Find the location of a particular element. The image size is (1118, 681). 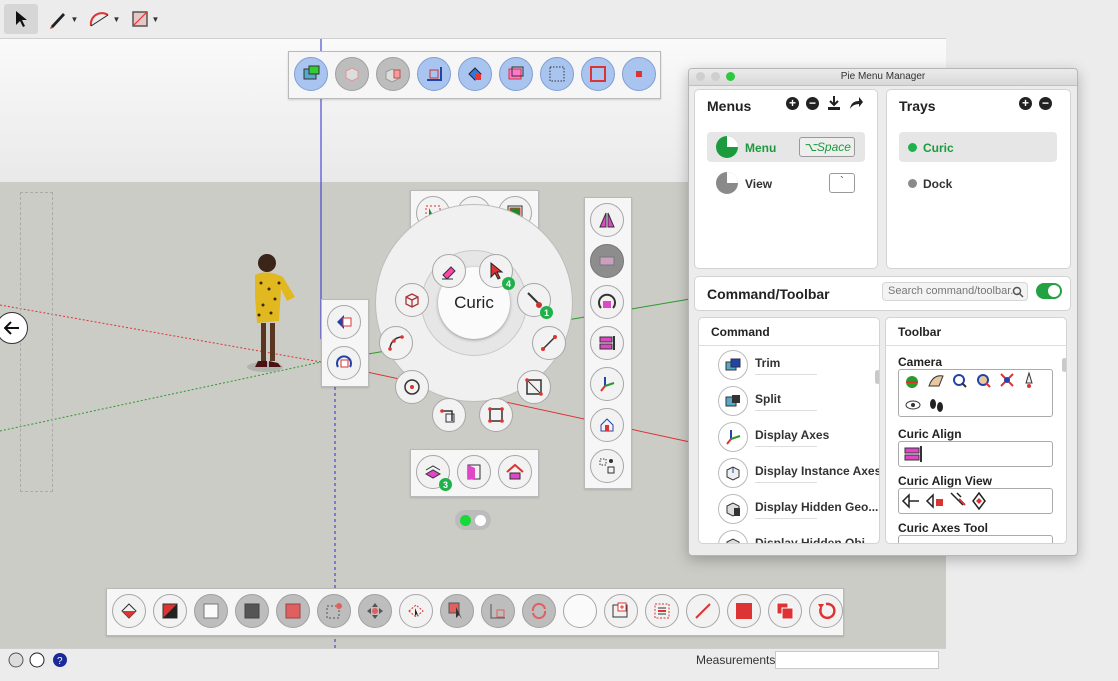

eraser-button is located at coordinates (449, 271).